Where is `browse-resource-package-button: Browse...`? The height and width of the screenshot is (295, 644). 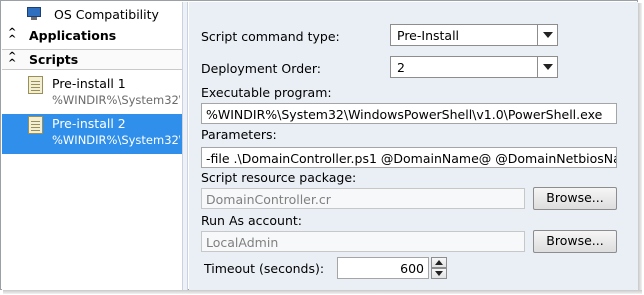 browse-resource-package-button: Browse... is located at coordinates (575, 198).